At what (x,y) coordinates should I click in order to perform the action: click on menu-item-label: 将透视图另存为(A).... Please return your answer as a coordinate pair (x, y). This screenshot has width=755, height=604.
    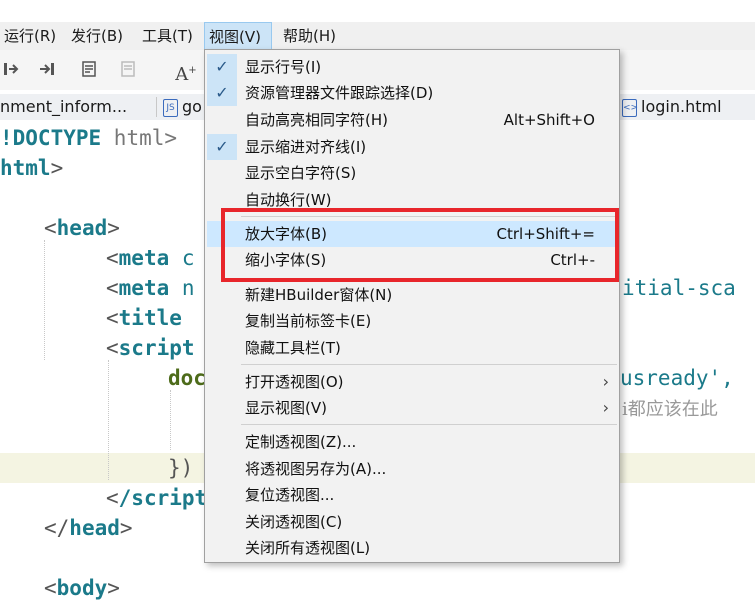
    Looking at the image, I should click on (316, 469).